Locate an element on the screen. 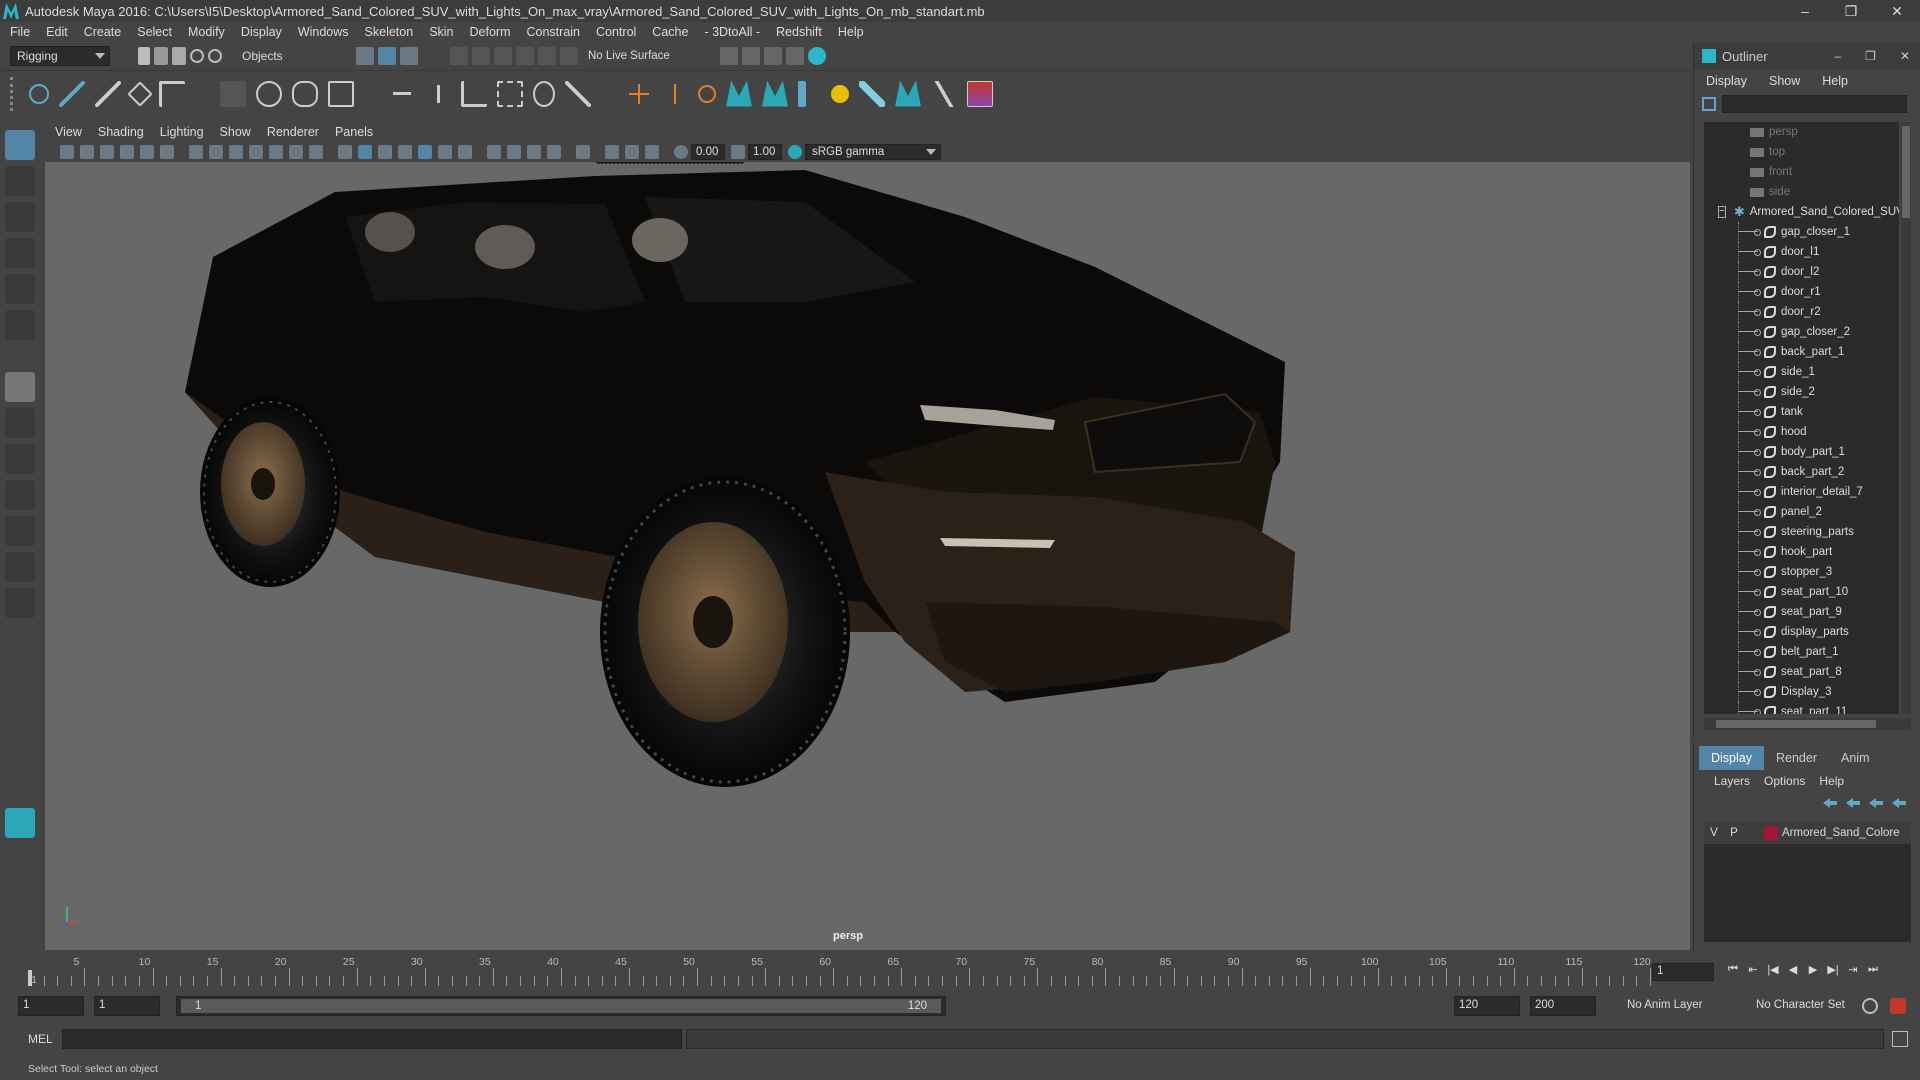 The width and height of the screenshot is (1920, 1080). outliner-item-back_part_2: back_part_2 is located at coordinates (1801, 472).